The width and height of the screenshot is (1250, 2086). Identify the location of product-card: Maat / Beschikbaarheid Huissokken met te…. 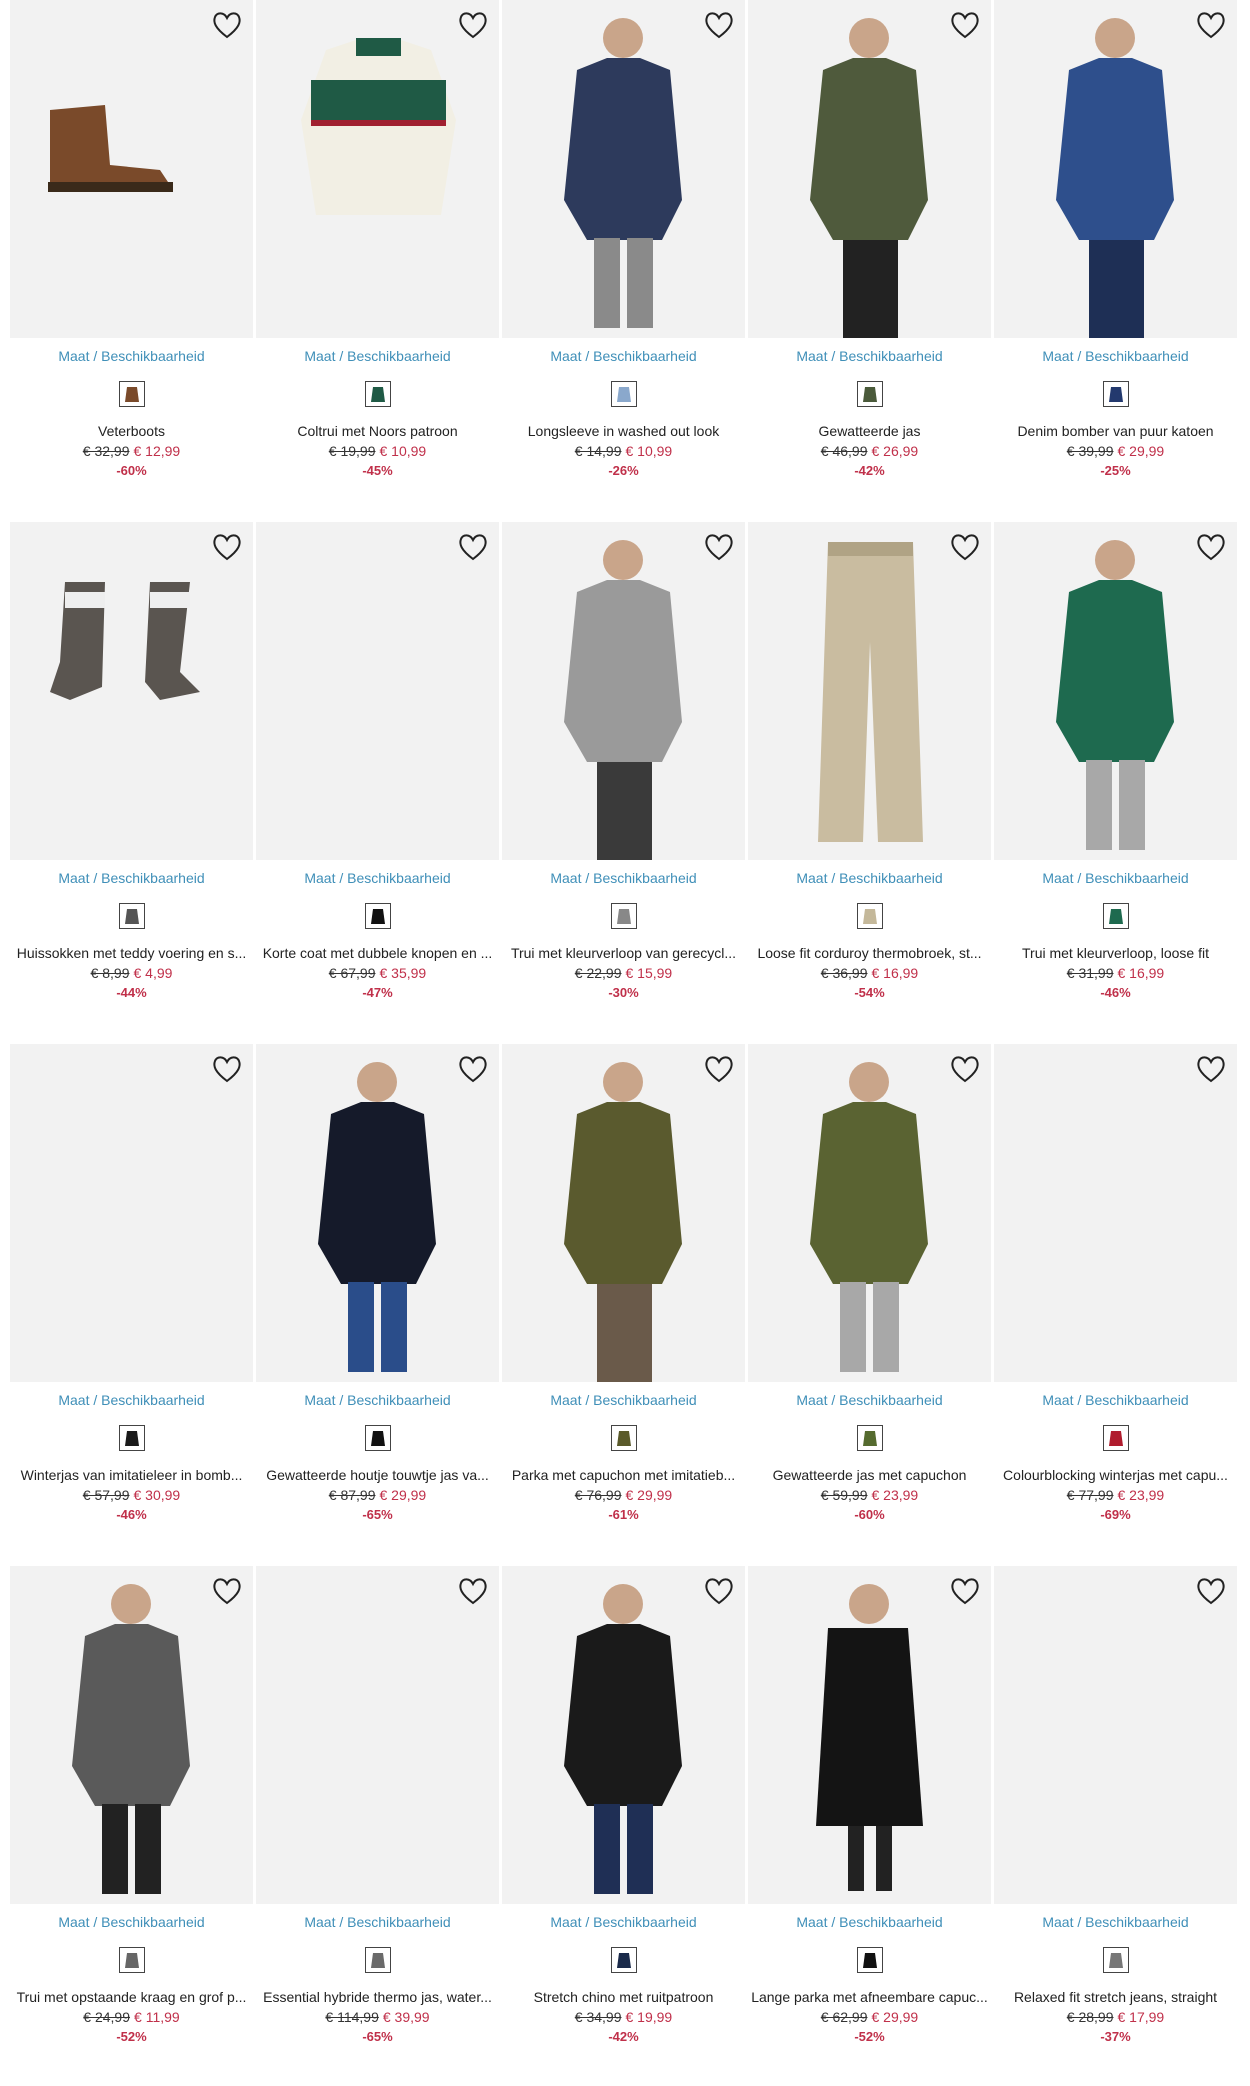
(131, 782).